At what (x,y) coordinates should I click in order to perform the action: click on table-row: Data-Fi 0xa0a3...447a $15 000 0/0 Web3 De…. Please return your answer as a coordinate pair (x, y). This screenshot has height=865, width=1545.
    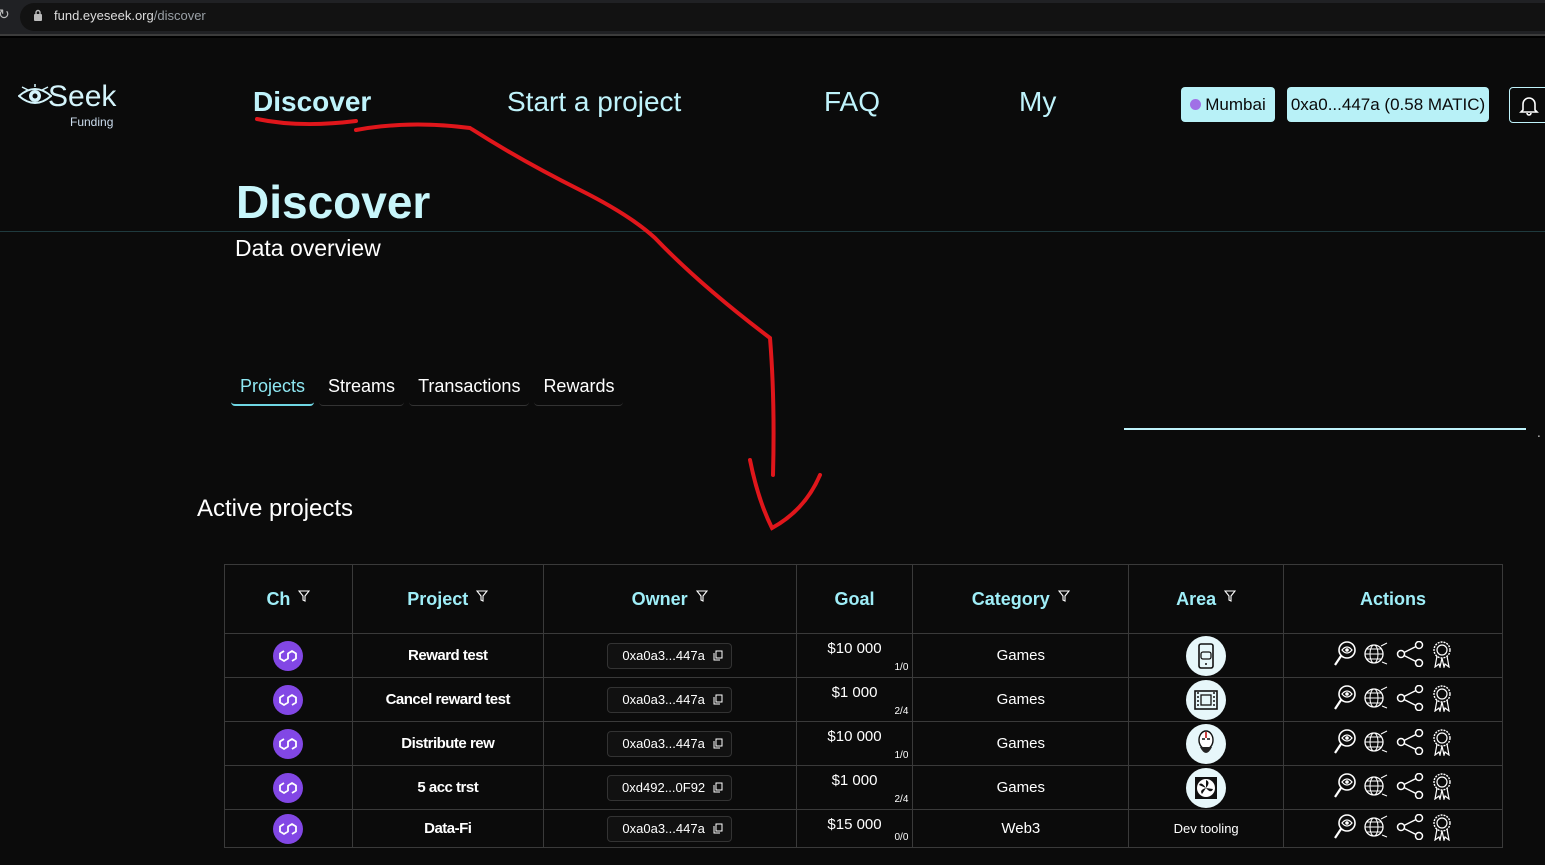
    Looking at the image, I should click on (863, 828).